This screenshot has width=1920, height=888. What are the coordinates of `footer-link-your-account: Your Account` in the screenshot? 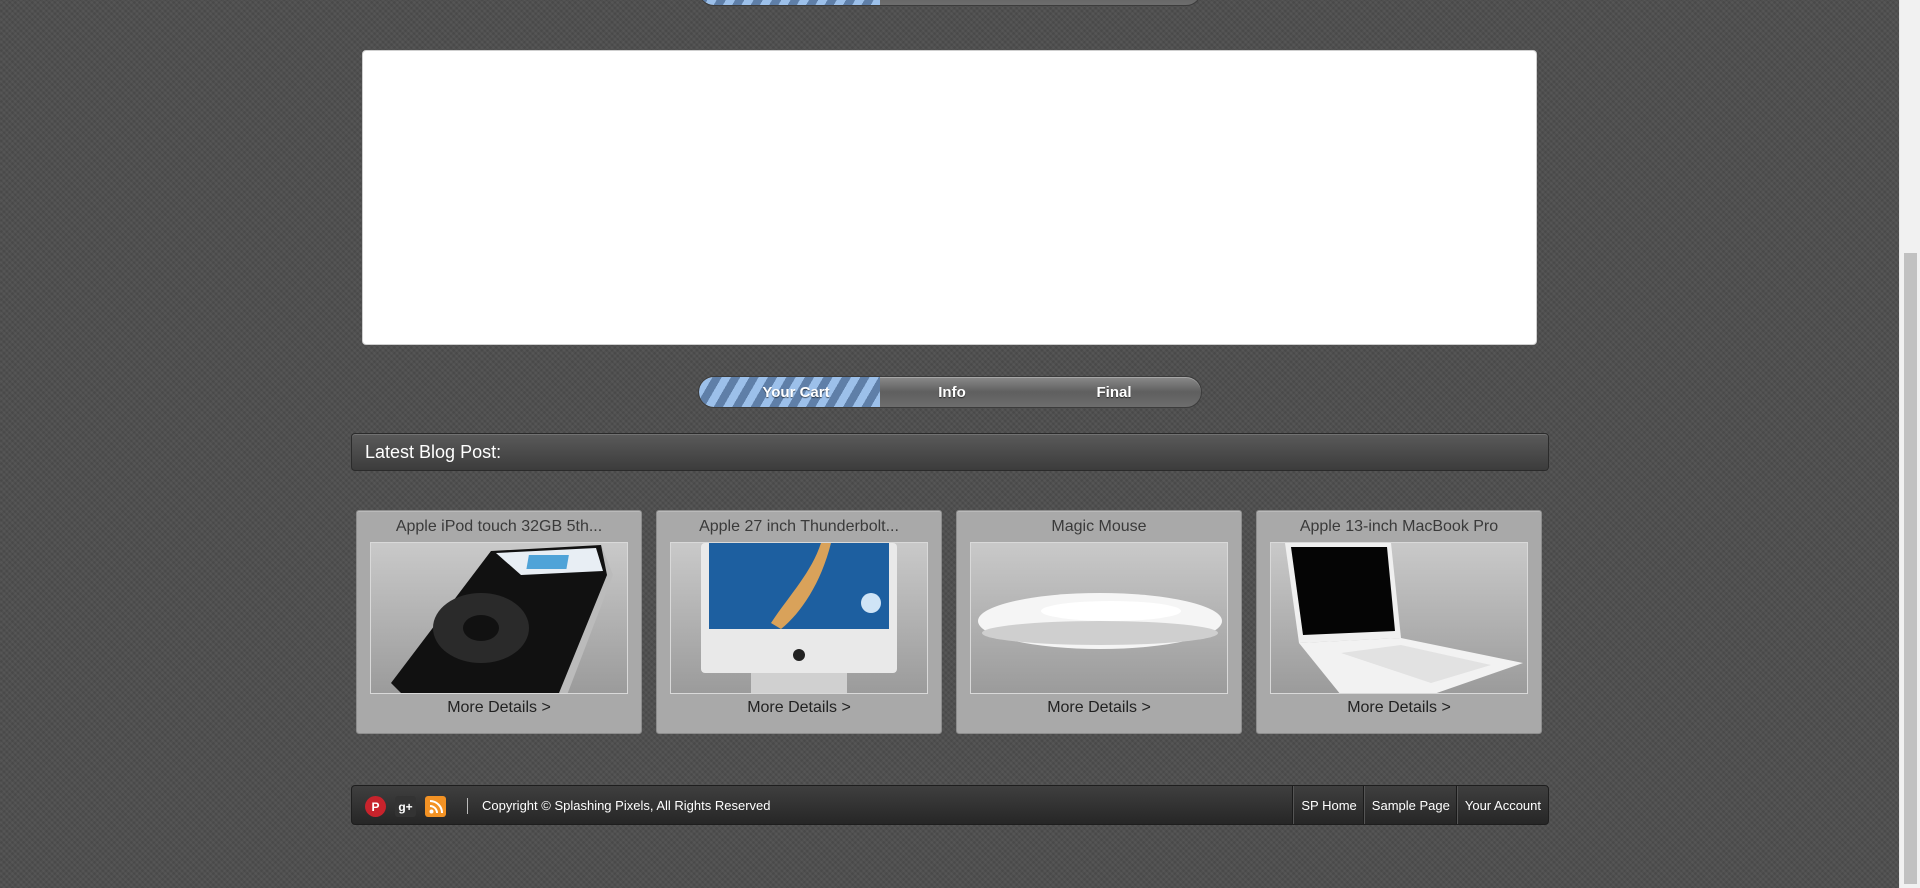 It's located at (1502, 805).